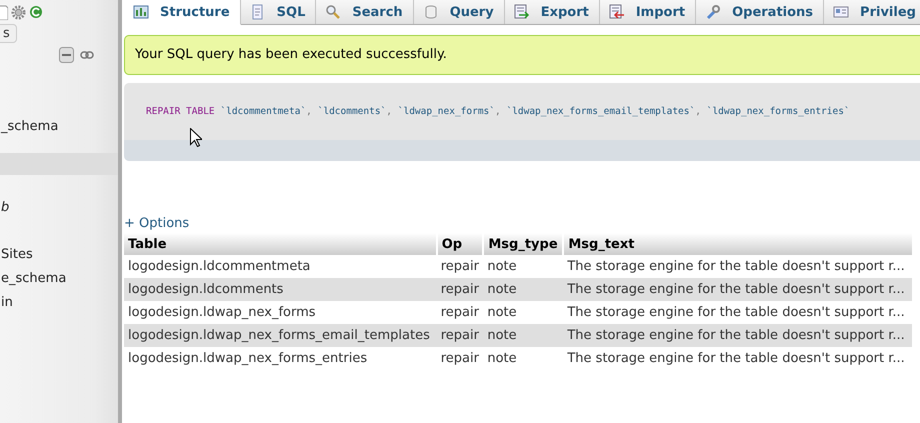 This screenshot has height=423, width=920. Describe the element at coordinates (182, 12) in the screenshot. I see `tab: Structure` at that location.